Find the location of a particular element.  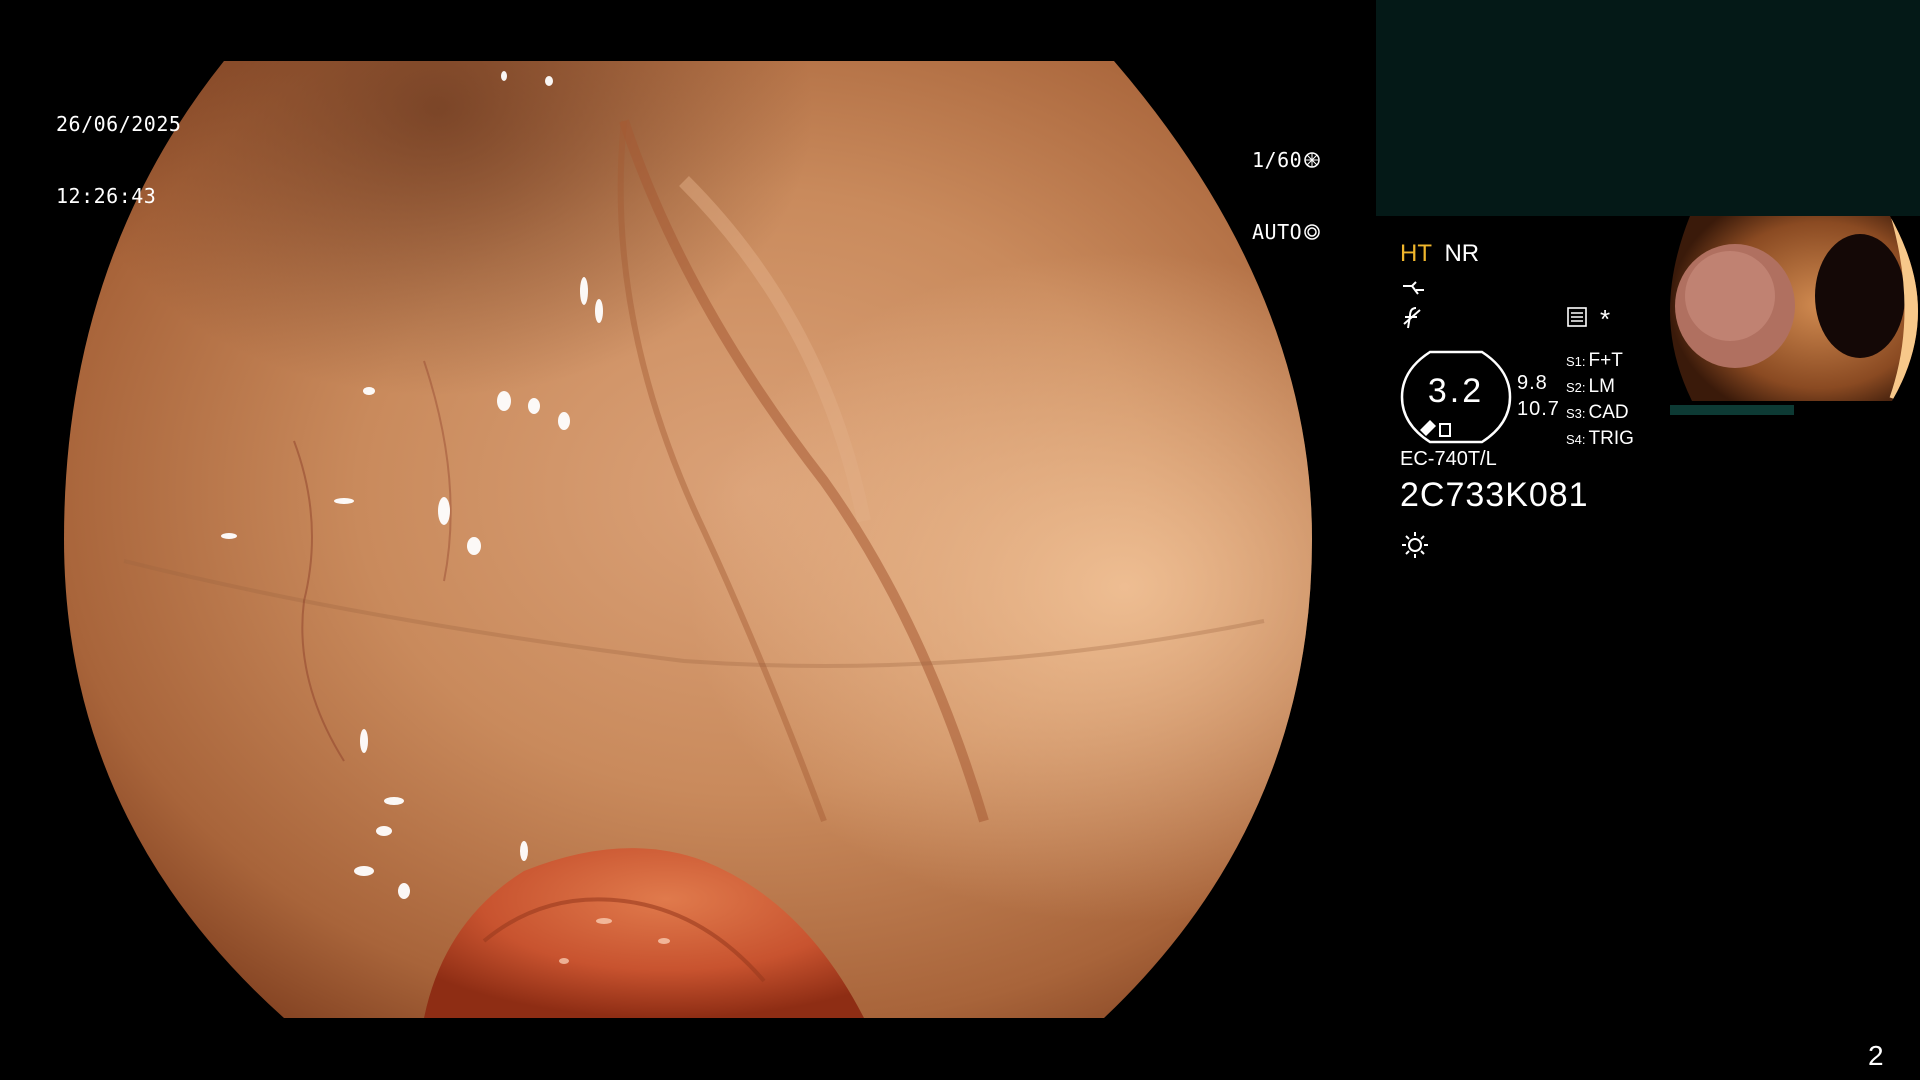

switch-key: S4: is located at coordinates (1576, 439).